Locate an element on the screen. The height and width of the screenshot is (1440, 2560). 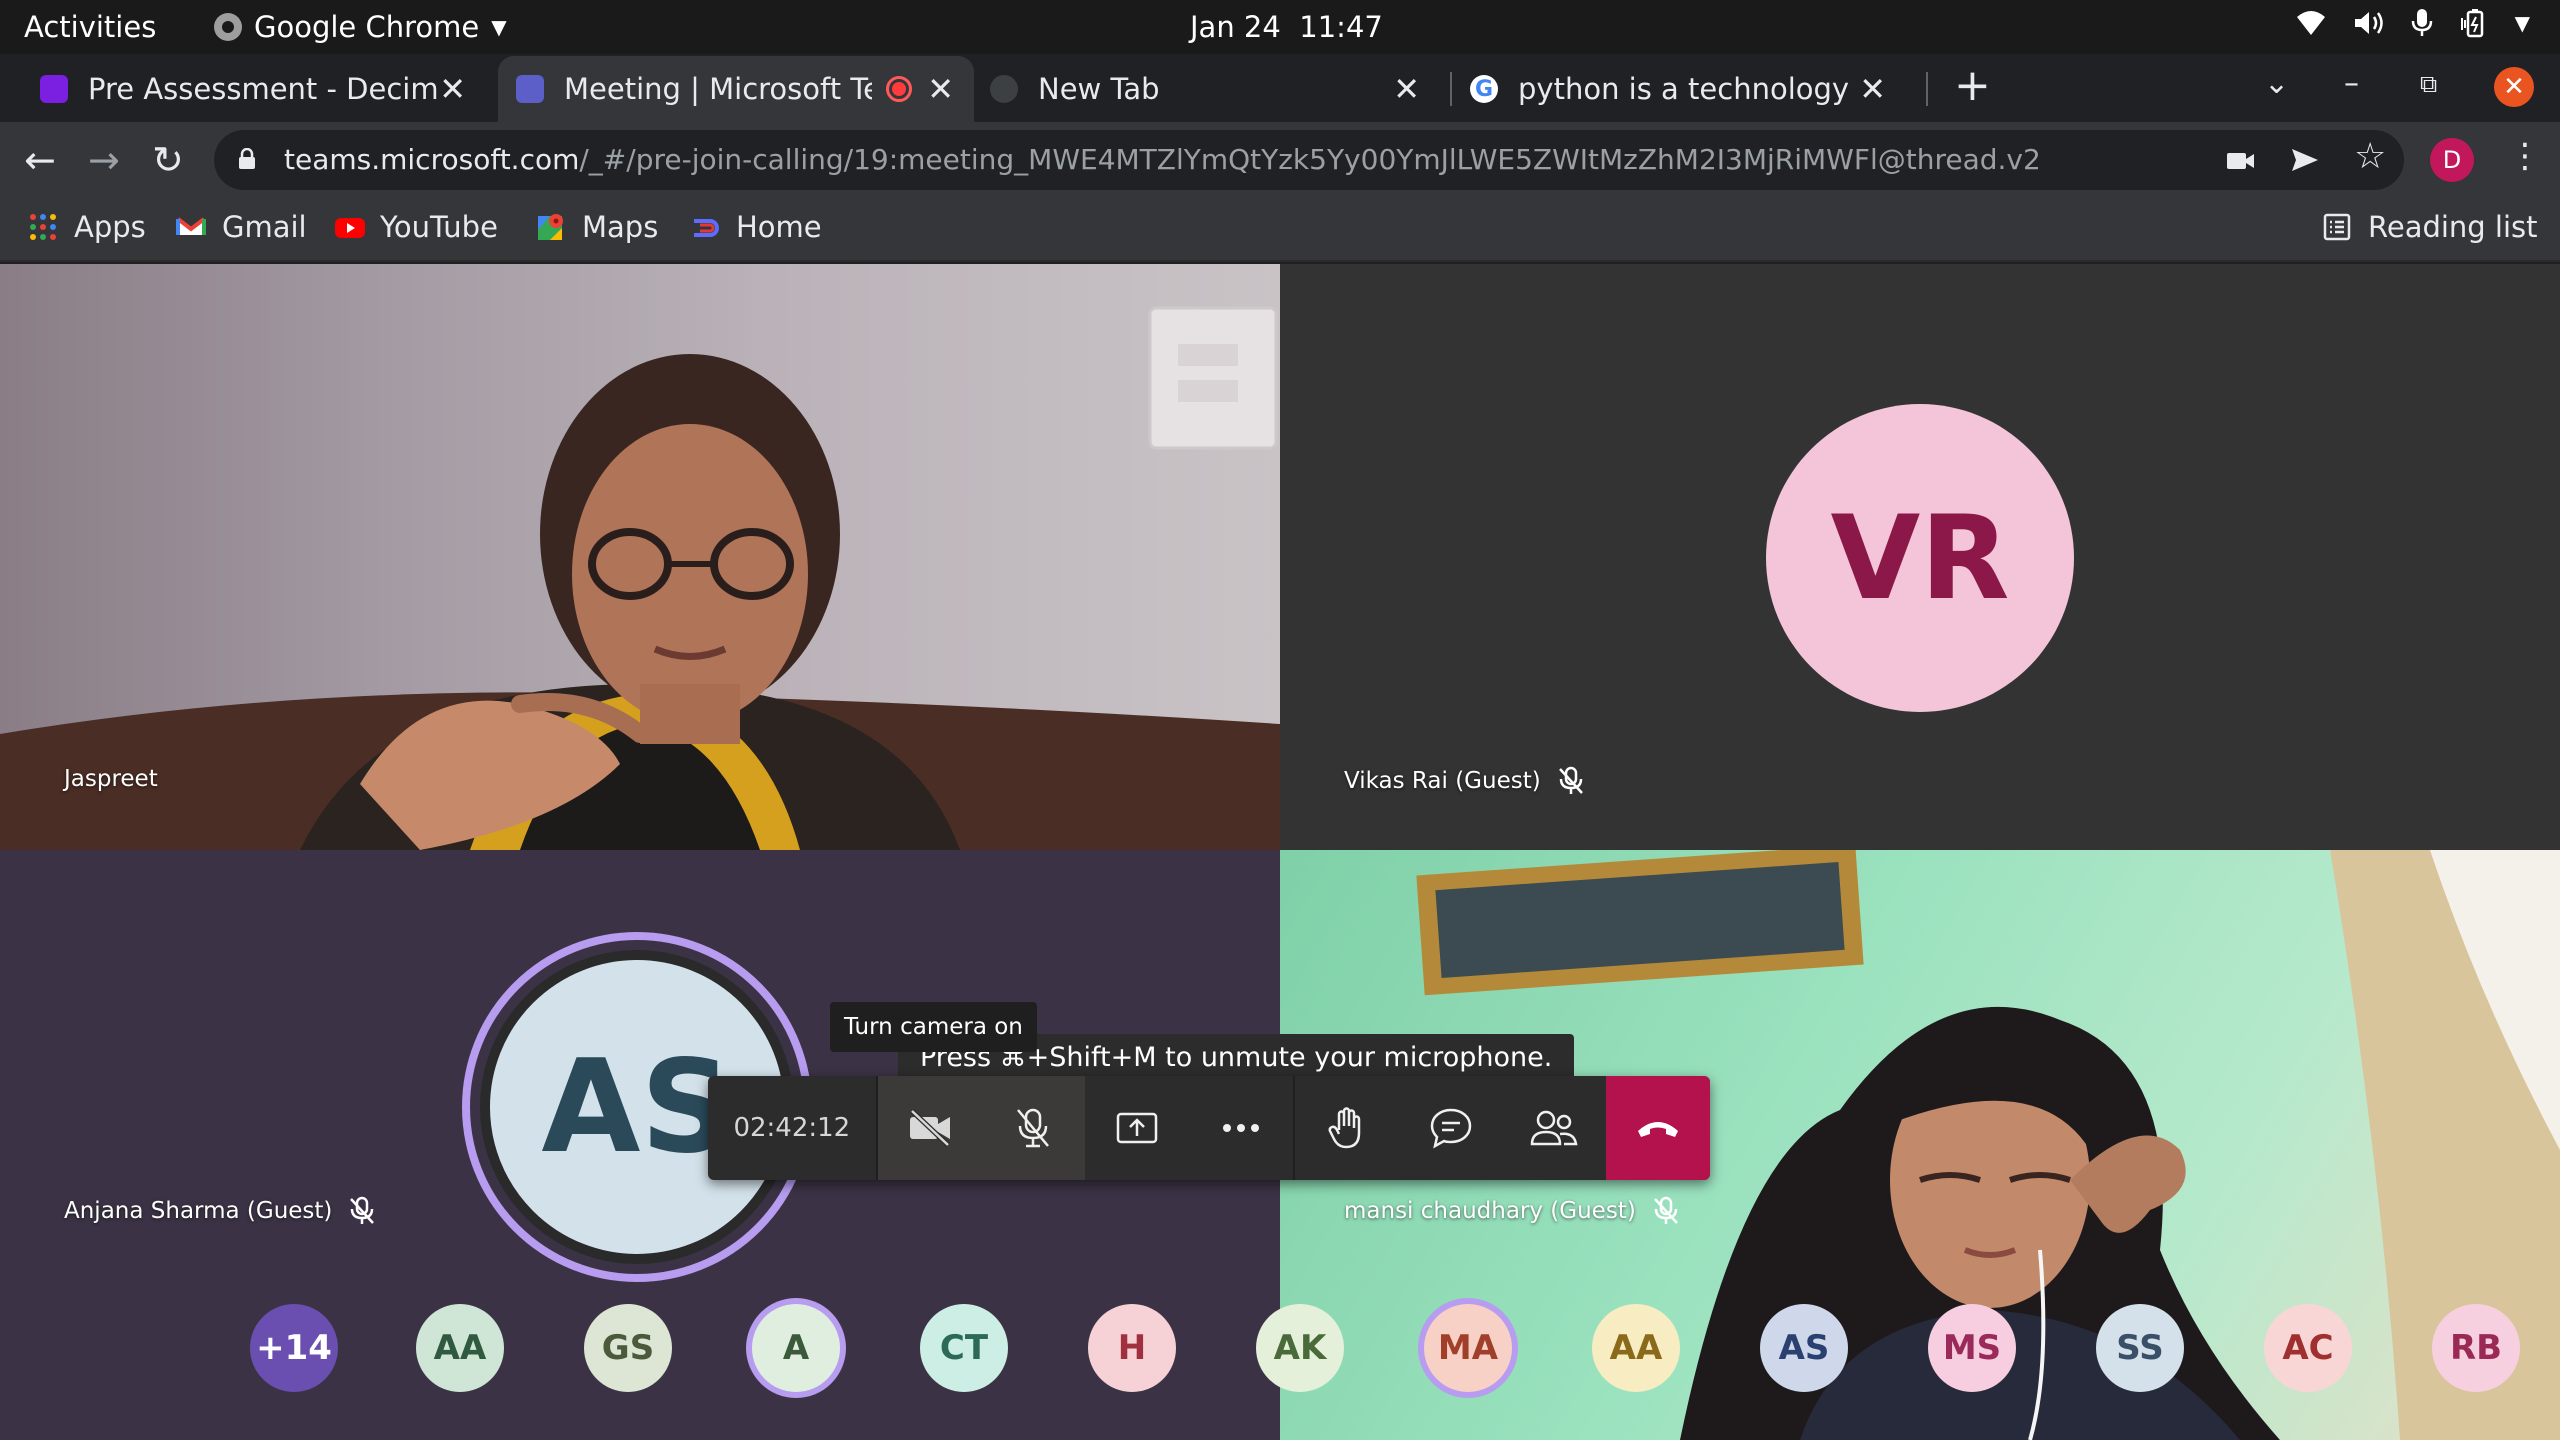
battery-icon is located at coordinates (2474, 23).